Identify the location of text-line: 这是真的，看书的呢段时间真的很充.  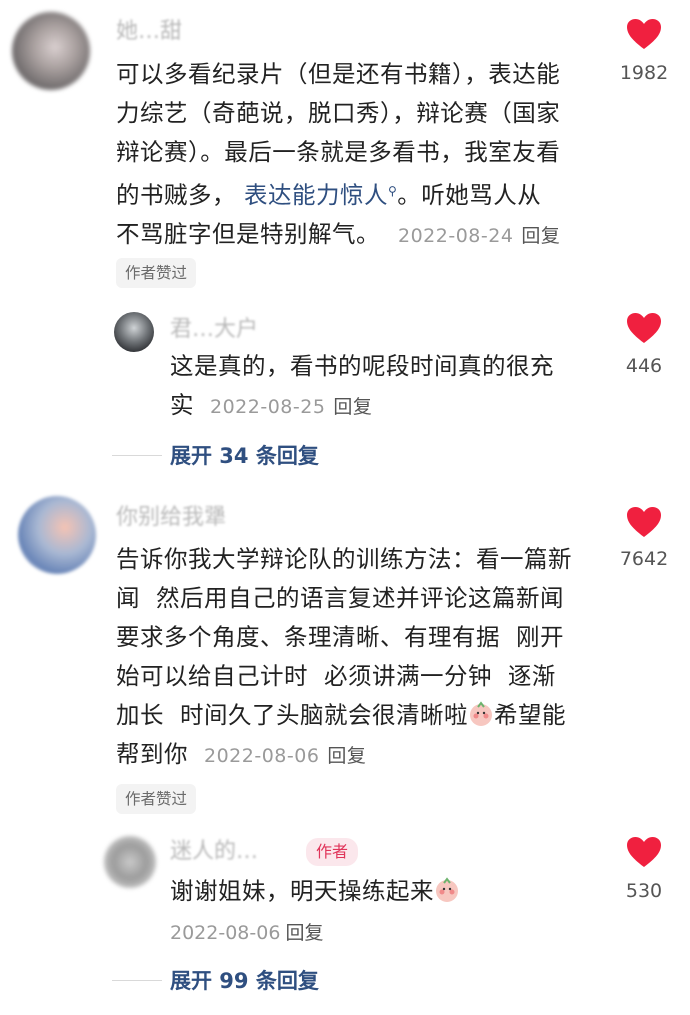
(362, 366).